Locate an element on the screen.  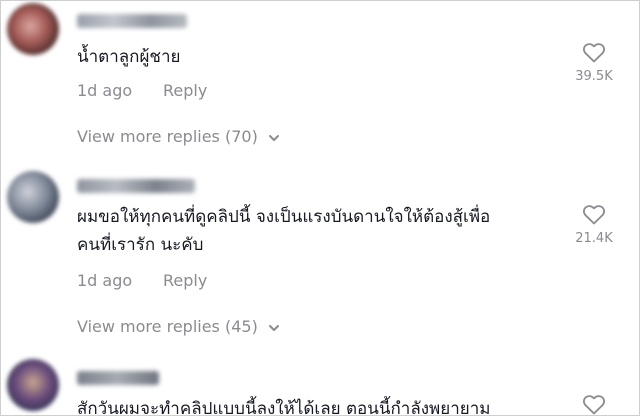
view-more-replies-button: View more replies (70) is located at coordinates (179, 136).